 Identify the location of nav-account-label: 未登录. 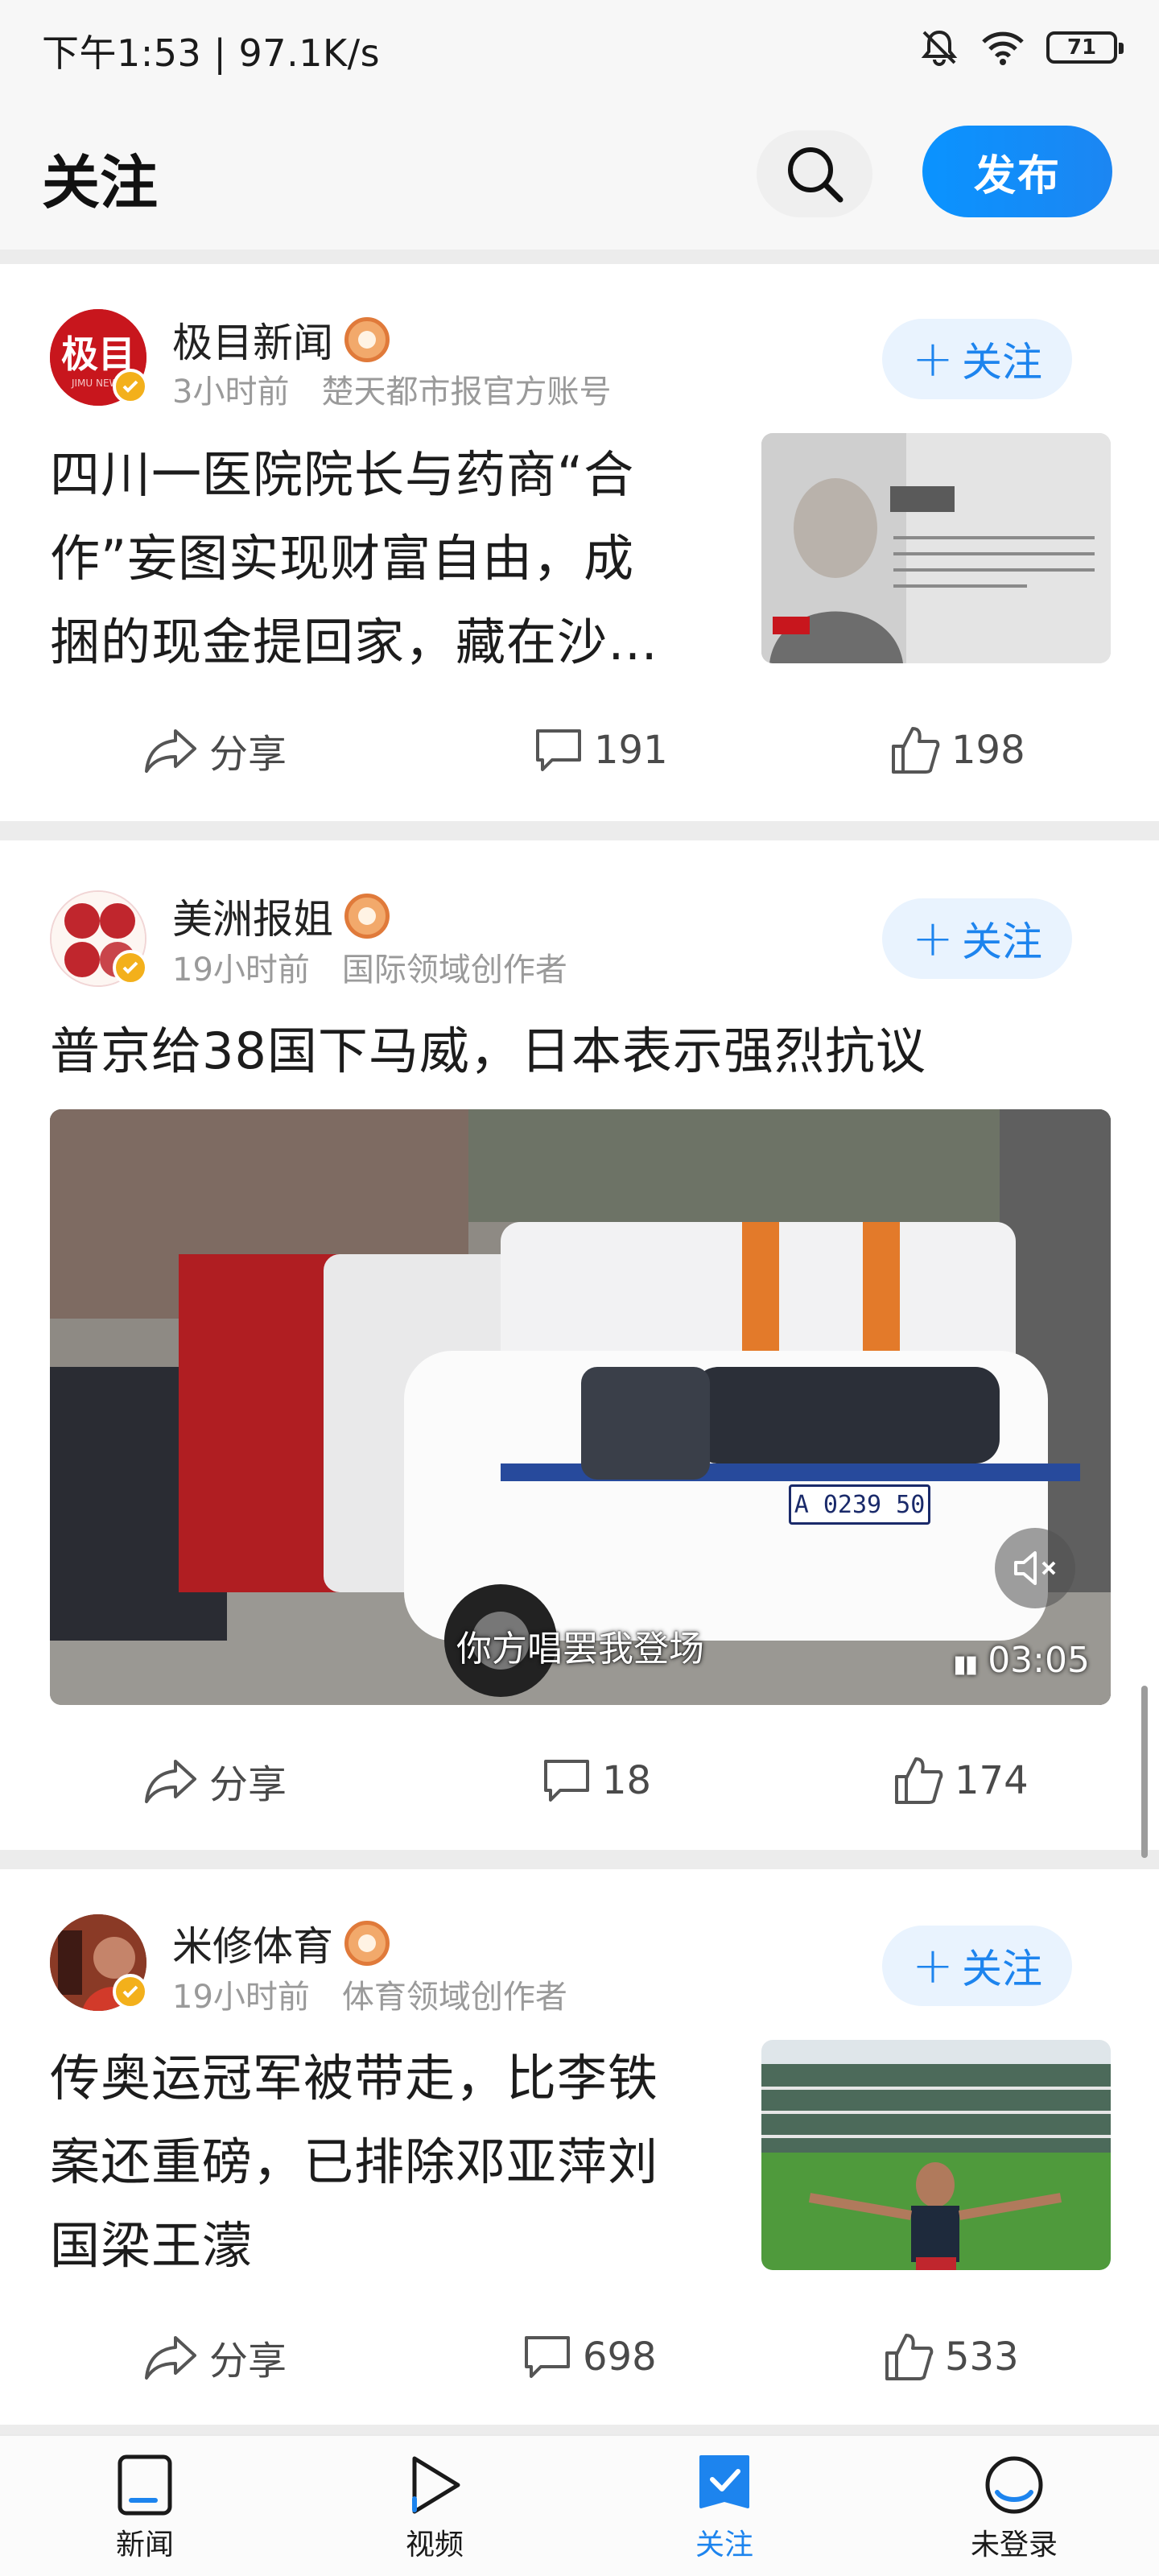
(1014, 2545).